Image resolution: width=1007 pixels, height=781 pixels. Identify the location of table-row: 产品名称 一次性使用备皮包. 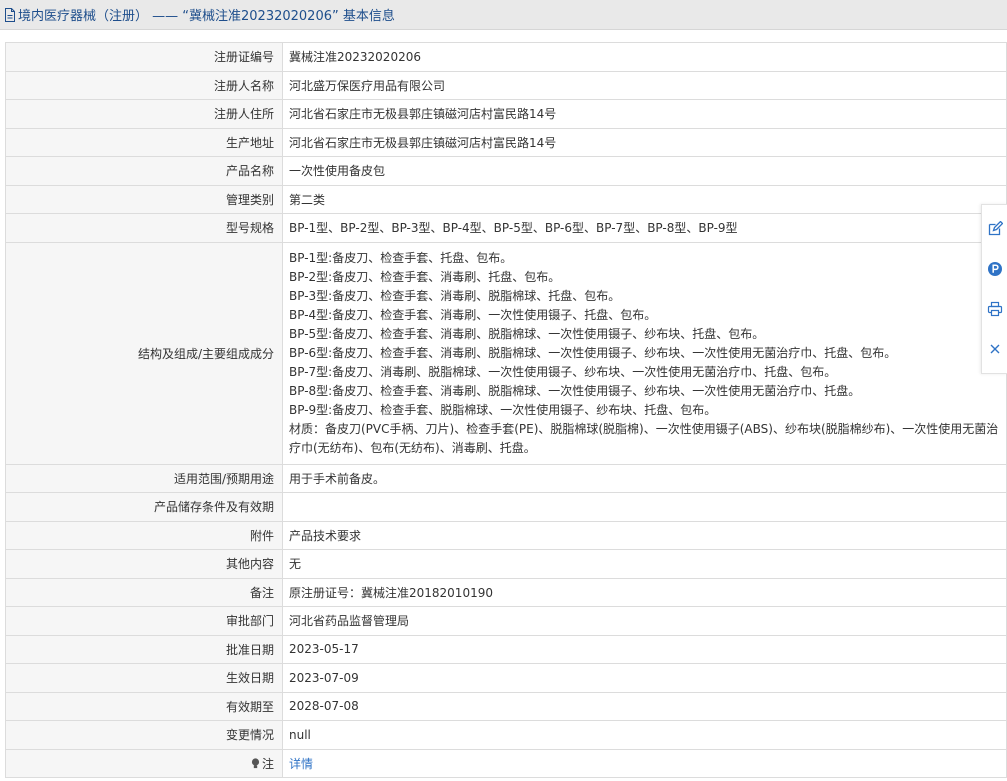
(506, 171).